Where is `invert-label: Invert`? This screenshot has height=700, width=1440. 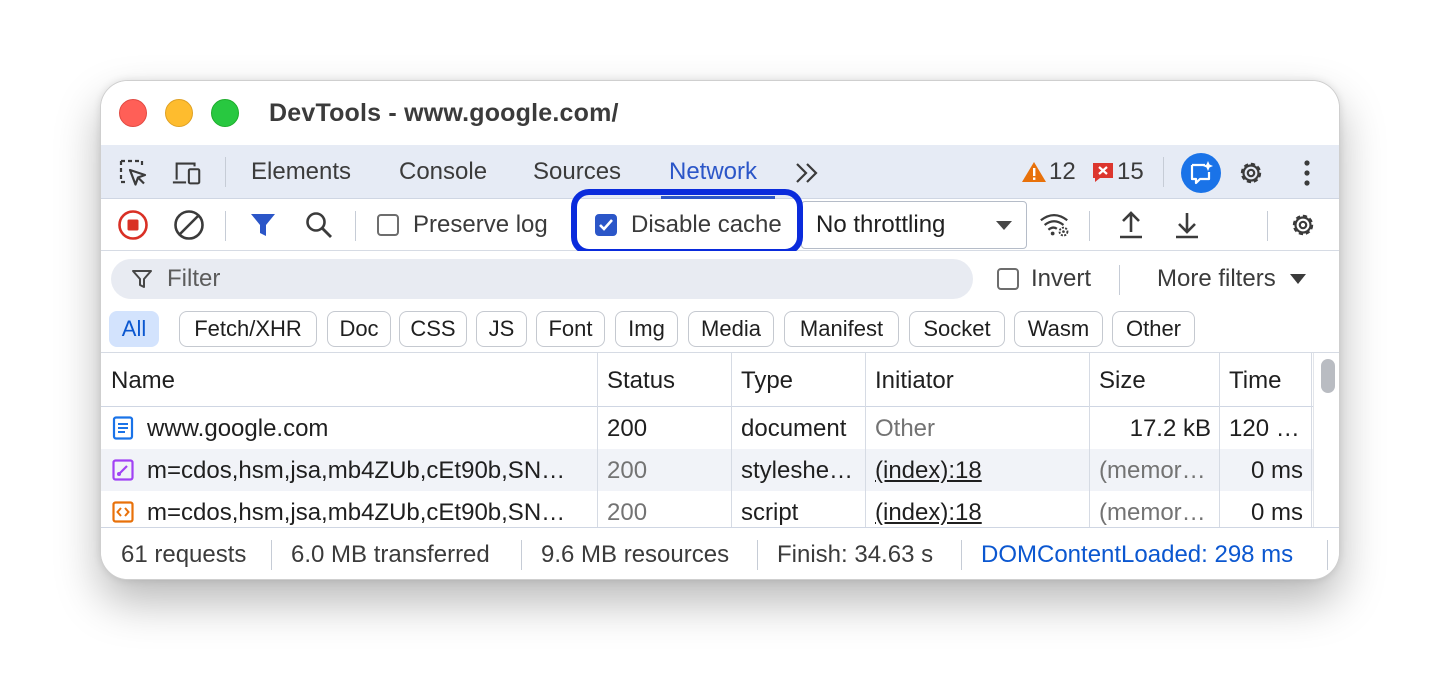 invert-label: Invert is located at coordinates (1061, 278).